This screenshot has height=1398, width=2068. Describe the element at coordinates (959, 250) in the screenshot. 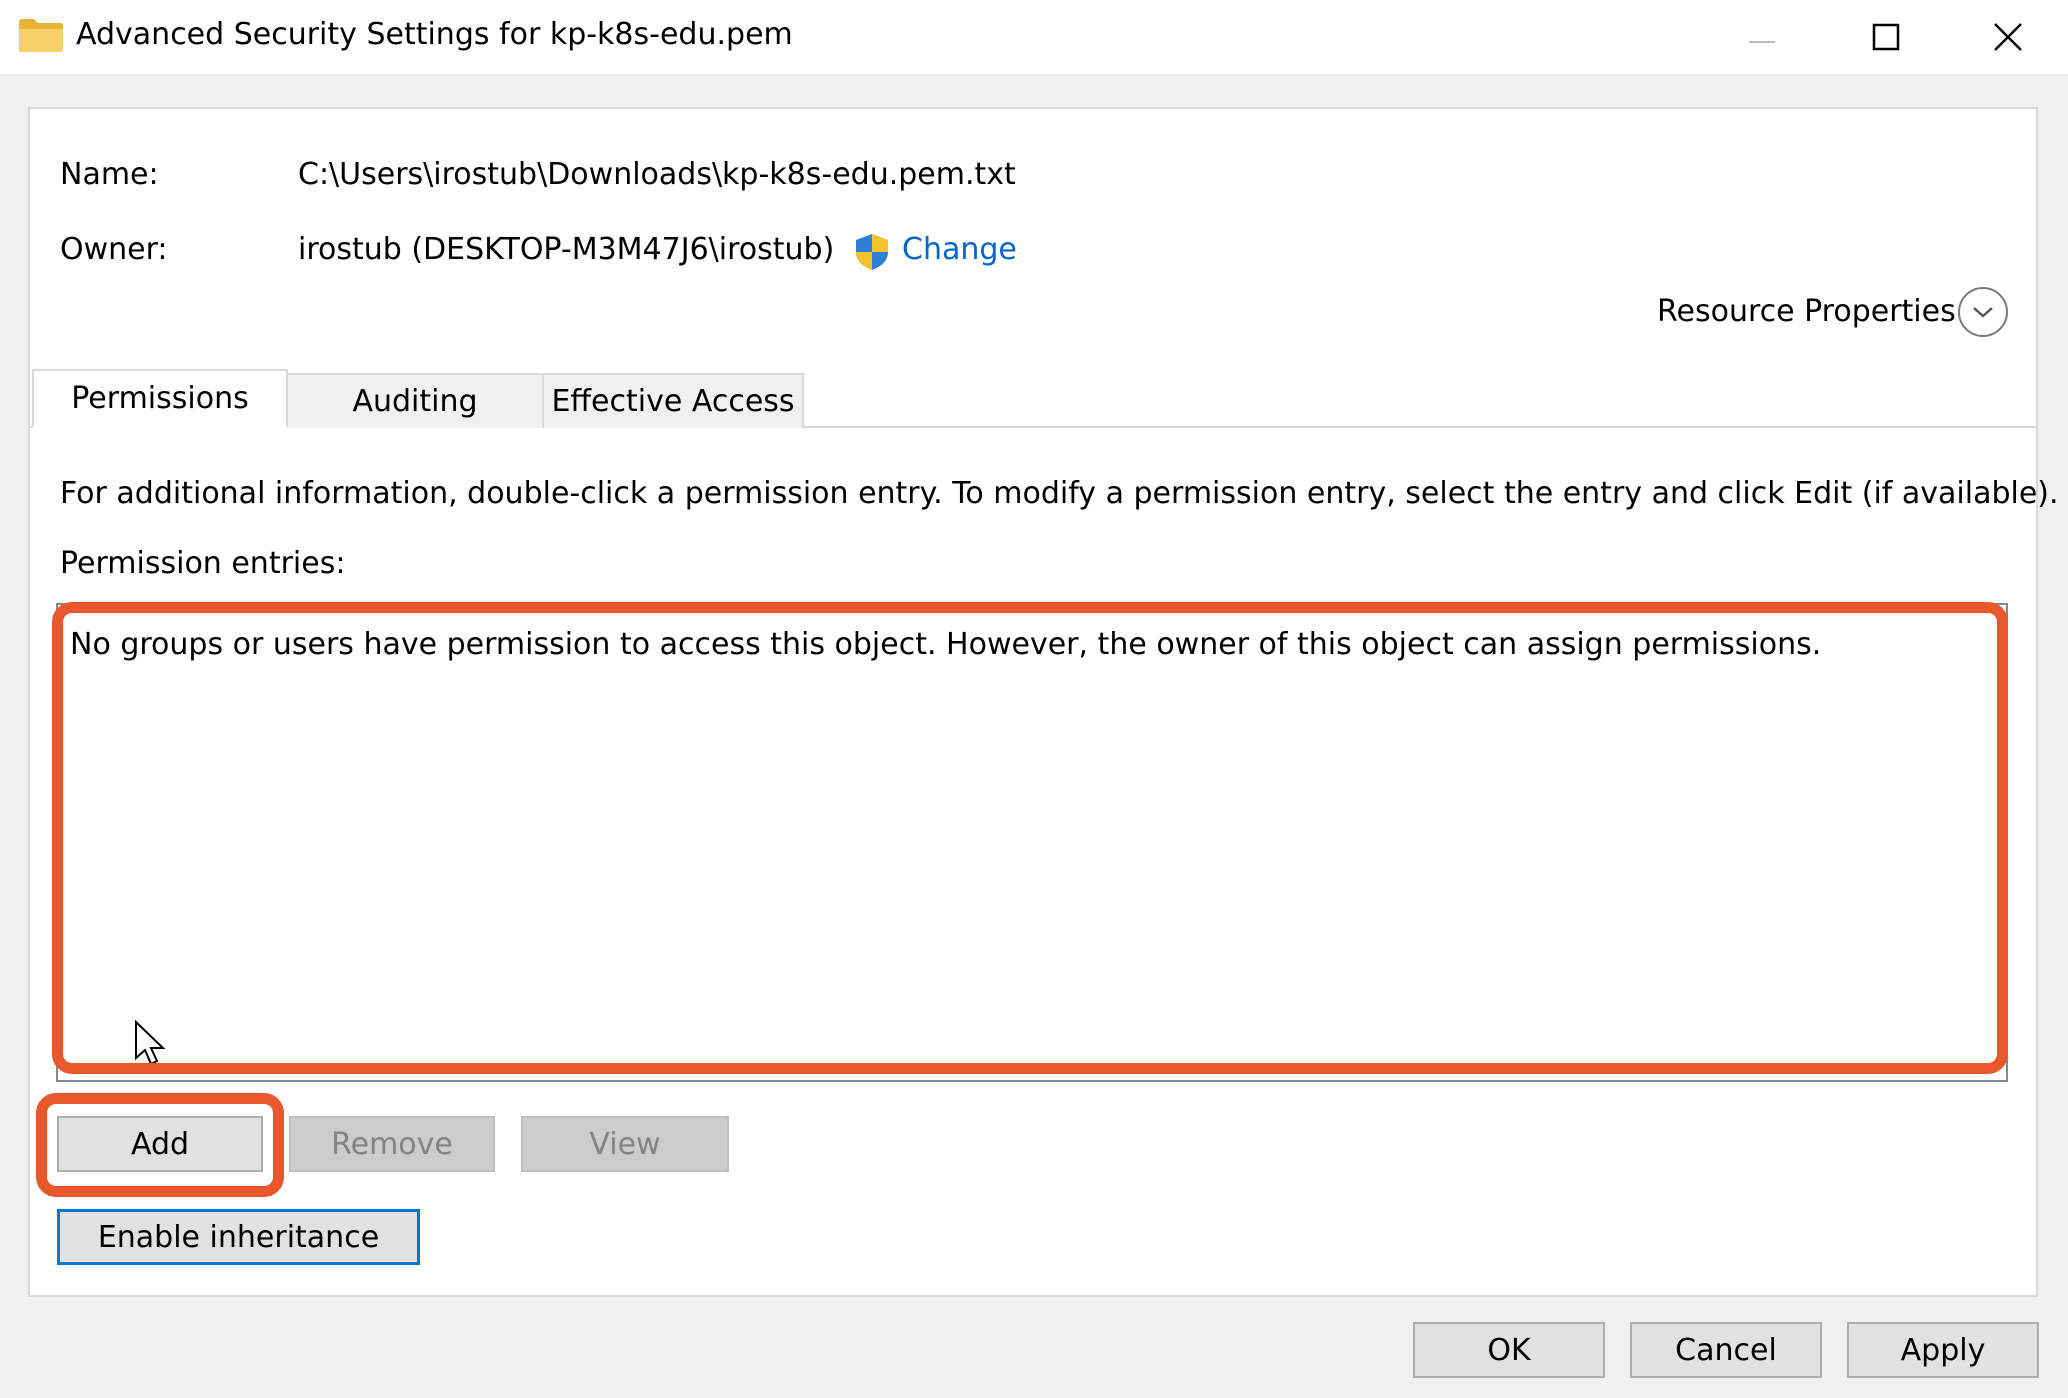

I see `change-owner-link: Change` at that location.